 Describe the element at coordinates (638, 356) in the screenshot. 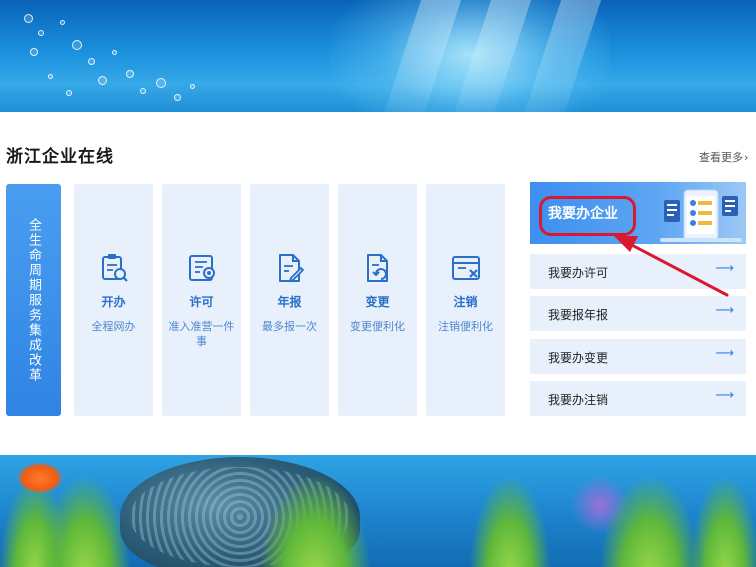

I see `apply-change-button: 我要办变更 ⟶` at that location.